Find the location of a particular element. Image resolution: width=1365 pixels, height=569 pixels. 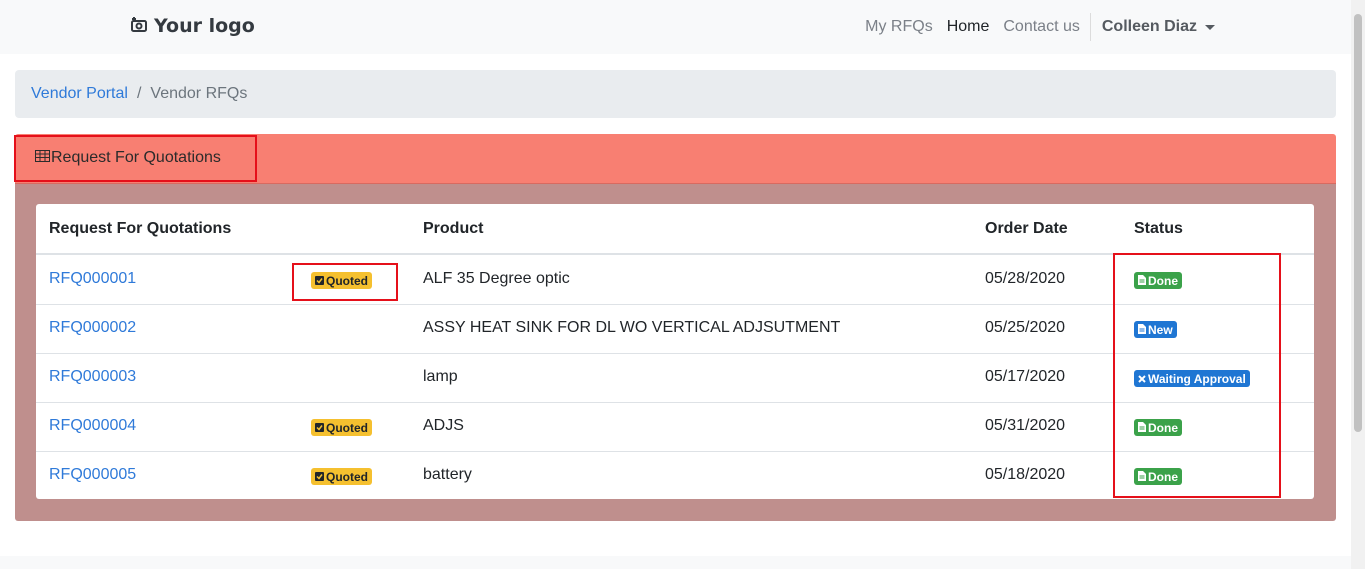

breadcrumb: Vendor Portal / Vendor RFQs is located at coordinates (675, 94).